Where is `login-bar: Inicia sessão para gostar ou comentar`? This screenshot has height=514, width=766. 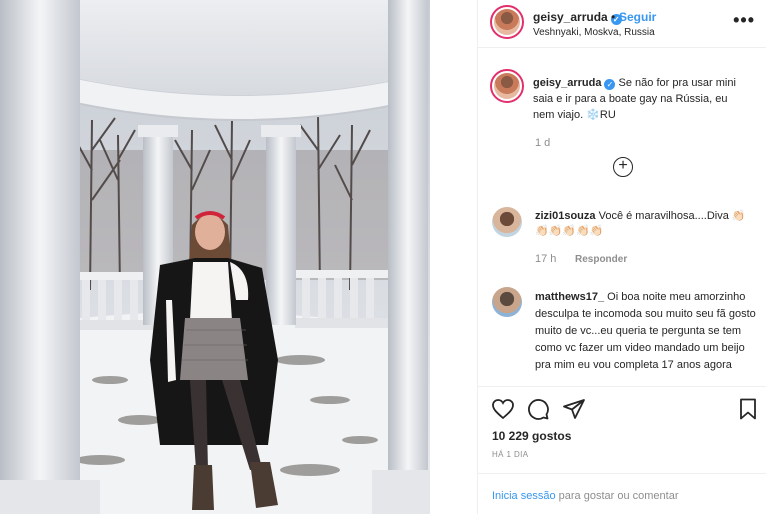
login-bar: Inicia sessão para gostar ou comentar is located at coordinates (622, 493).